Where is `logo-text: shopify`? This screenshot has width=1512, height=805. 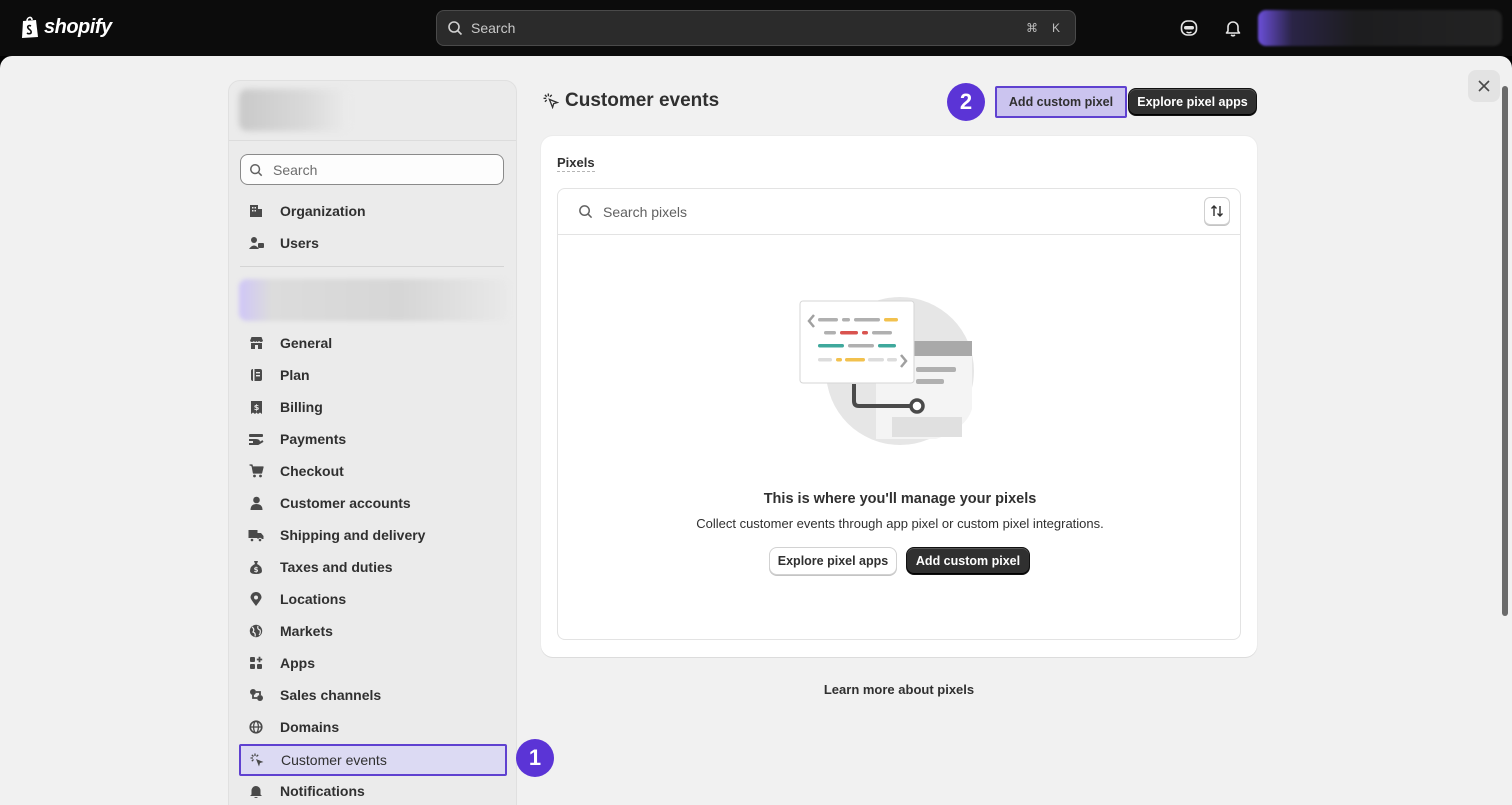
logo-text: shopify is located at coordinates (78, 26).